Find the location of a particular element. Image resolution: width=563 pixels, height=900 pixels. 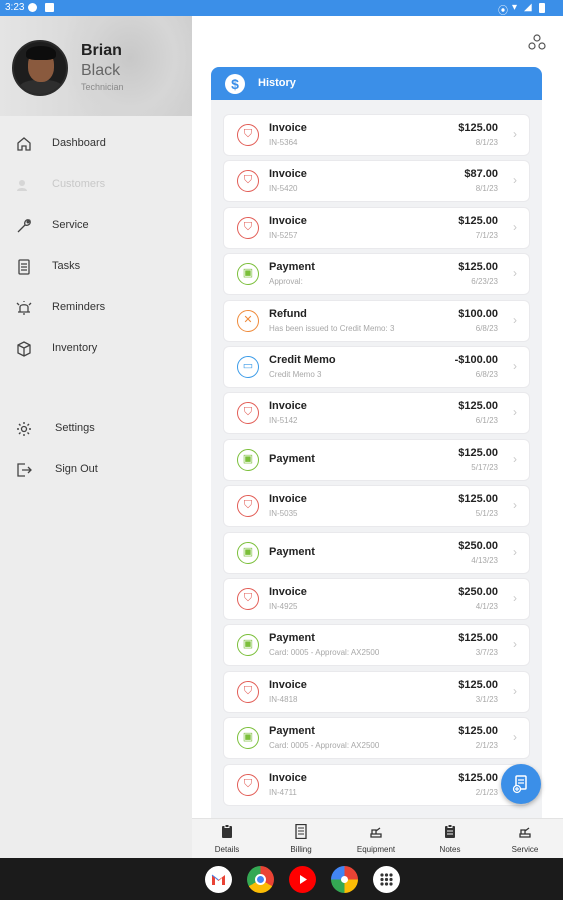

signal-icon: ◢ is located at coordinates (528, 7).